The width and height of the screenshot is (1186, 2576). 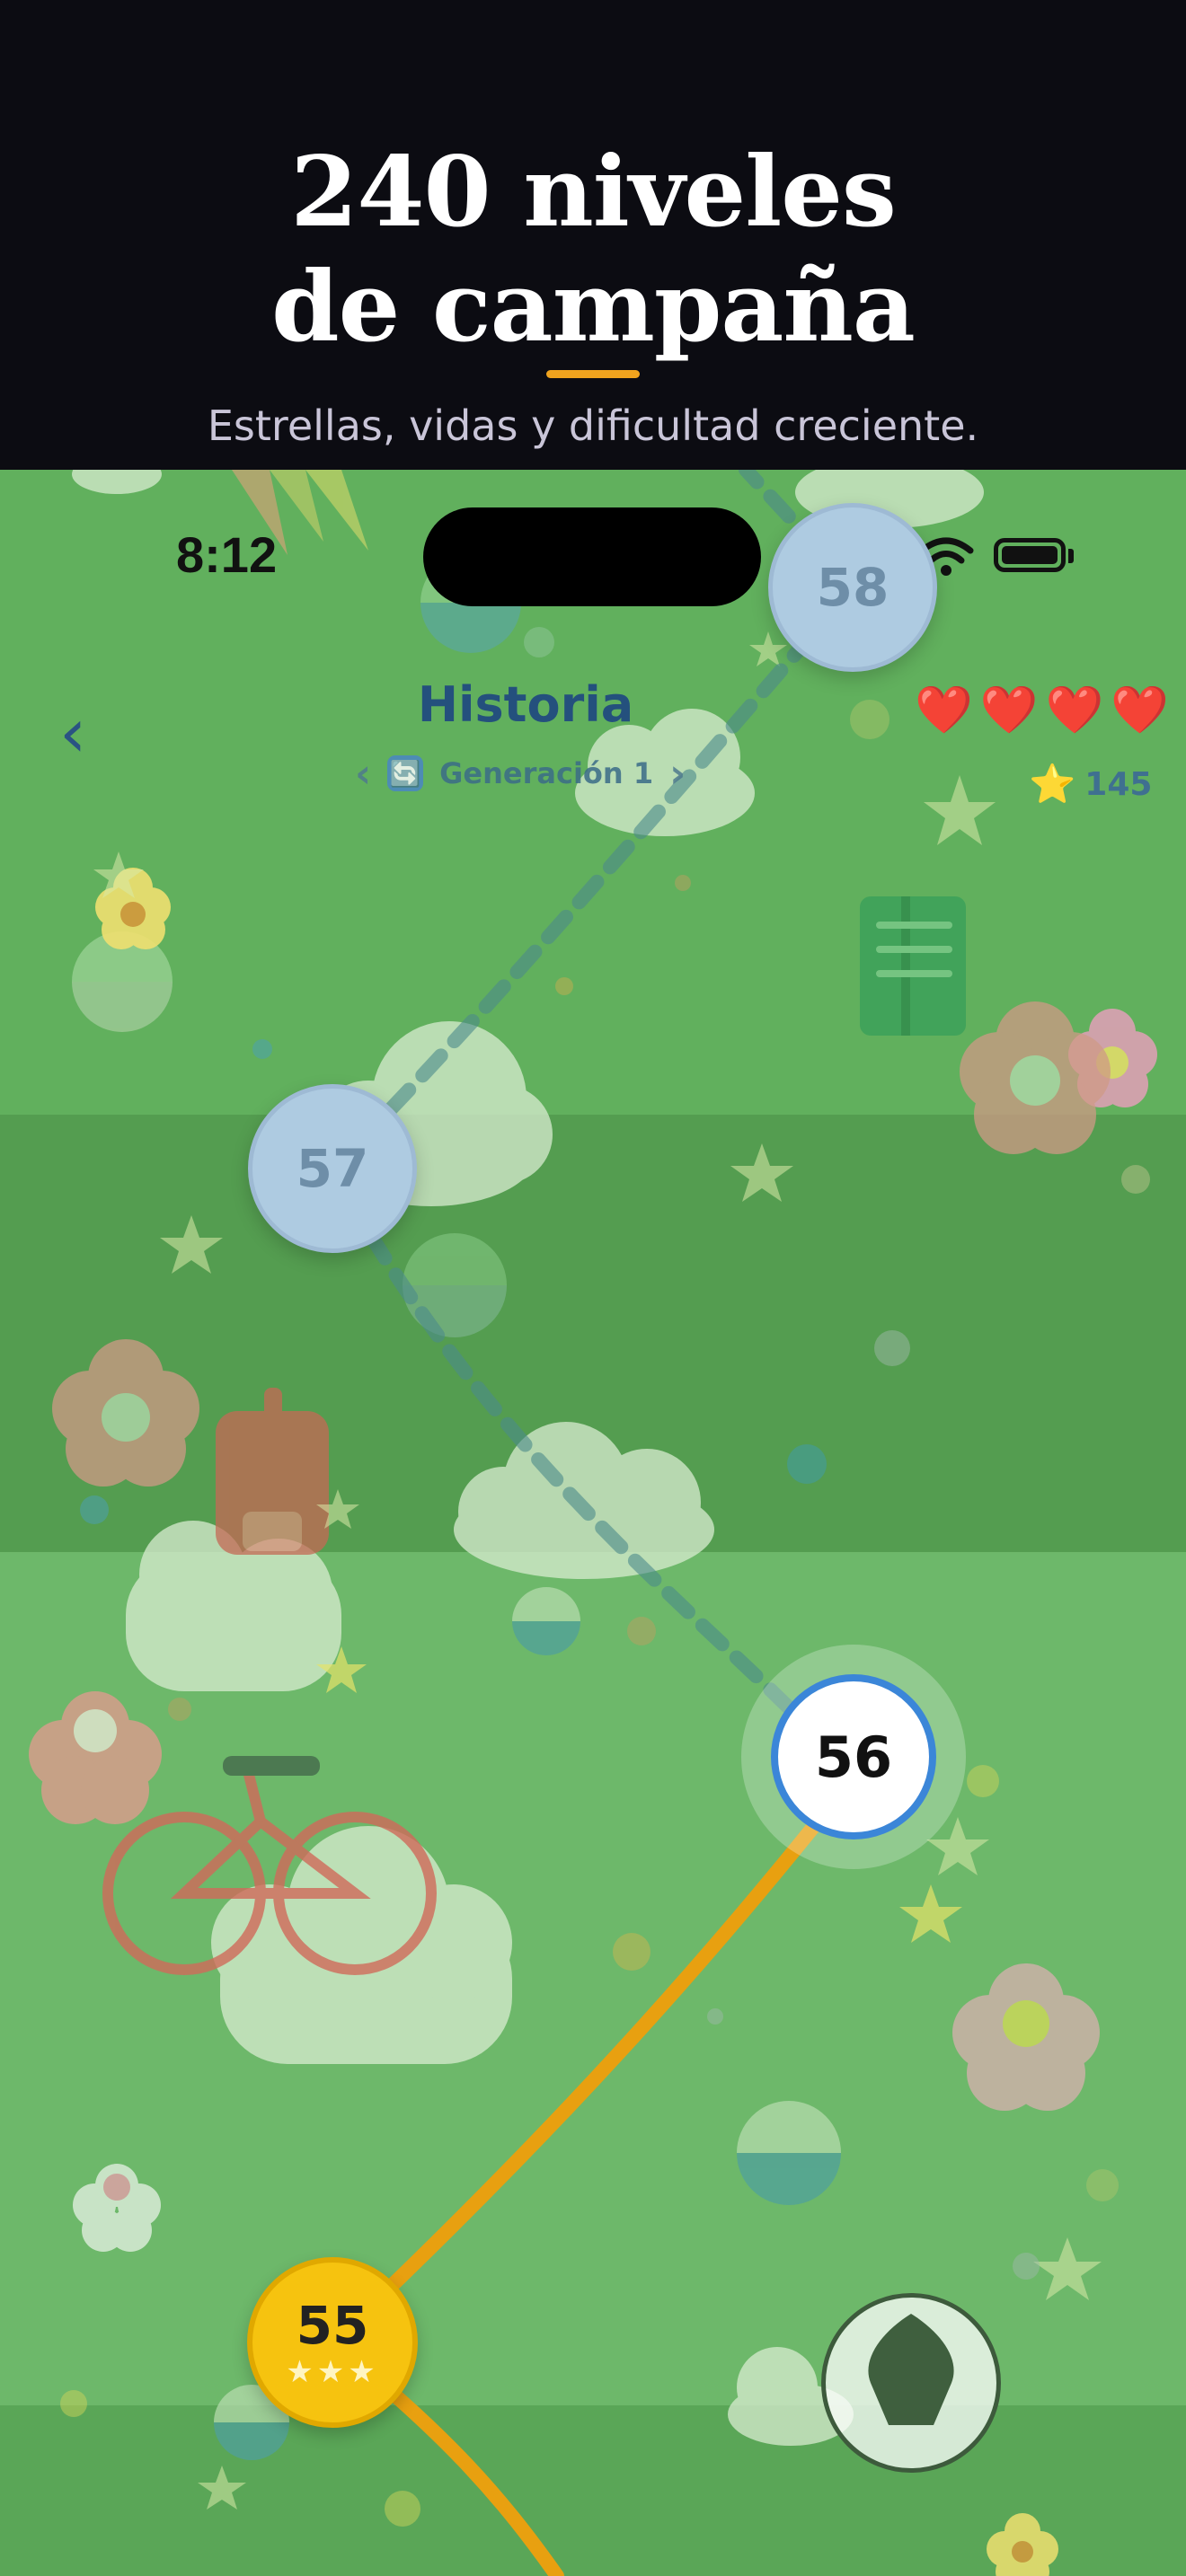 I want to click on level-number: 57, so click(x=332, y=1168).